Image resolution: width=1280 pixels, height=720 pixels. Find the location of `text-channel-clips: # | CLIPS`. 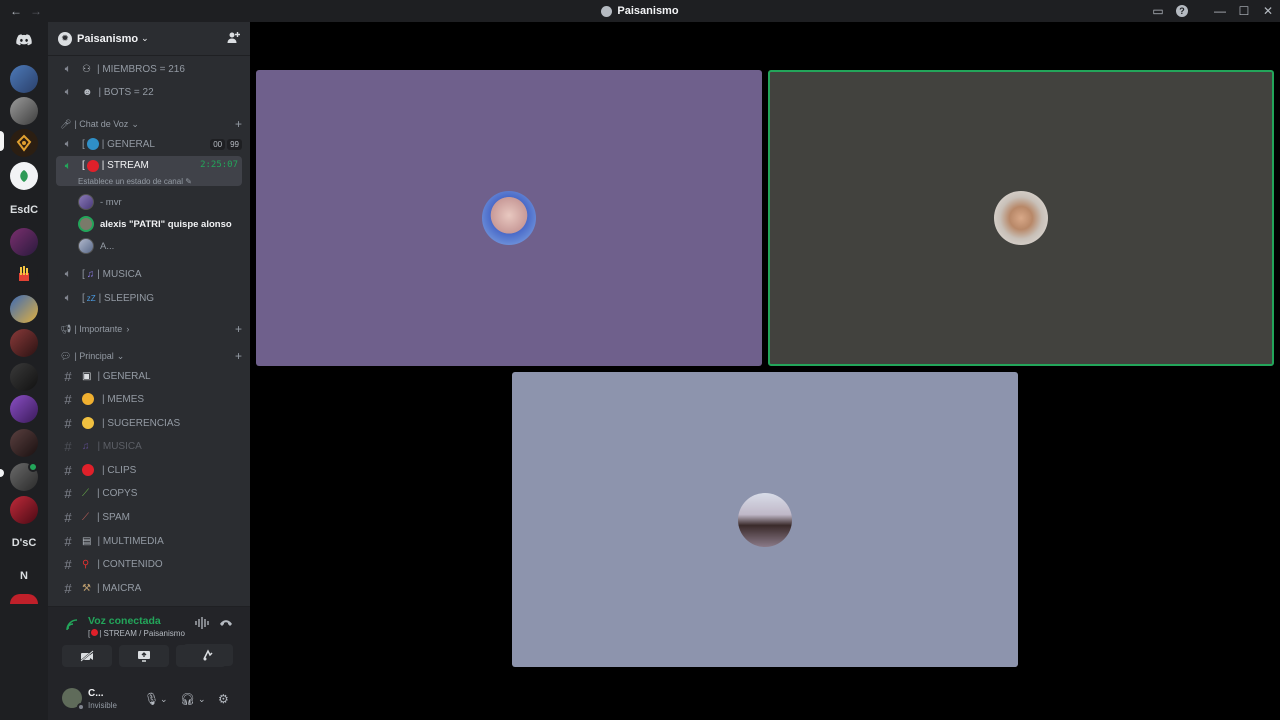

text-channel-clips: # | CLIPS is located at coordinates (149, 470).